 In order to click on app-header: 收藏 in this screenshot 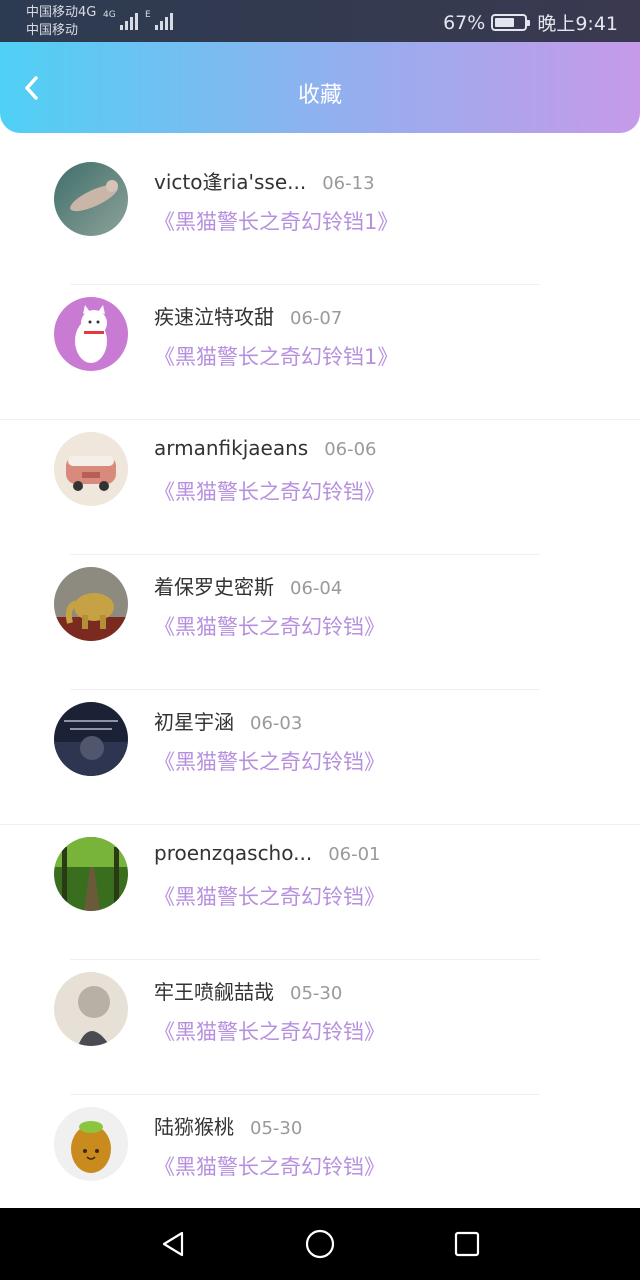, I will do `click(320, 87)`.